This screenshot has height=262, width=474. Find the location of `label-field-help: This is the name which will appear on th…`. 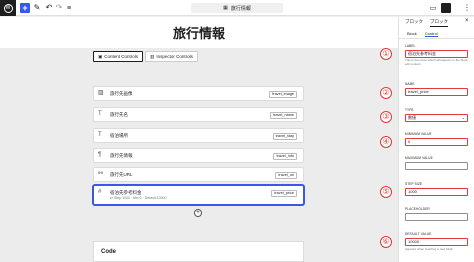

label-field-help: This is the name which will appear on th… is located at coordinates (436, 62).